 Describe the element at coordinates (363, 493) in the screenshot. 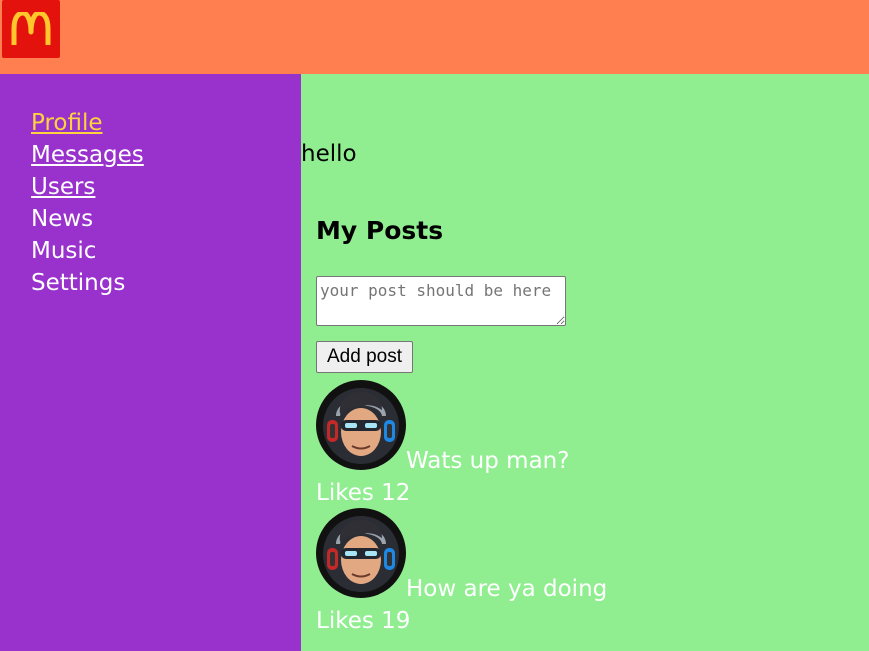

I see `post-likes: Likes 12` at that location.